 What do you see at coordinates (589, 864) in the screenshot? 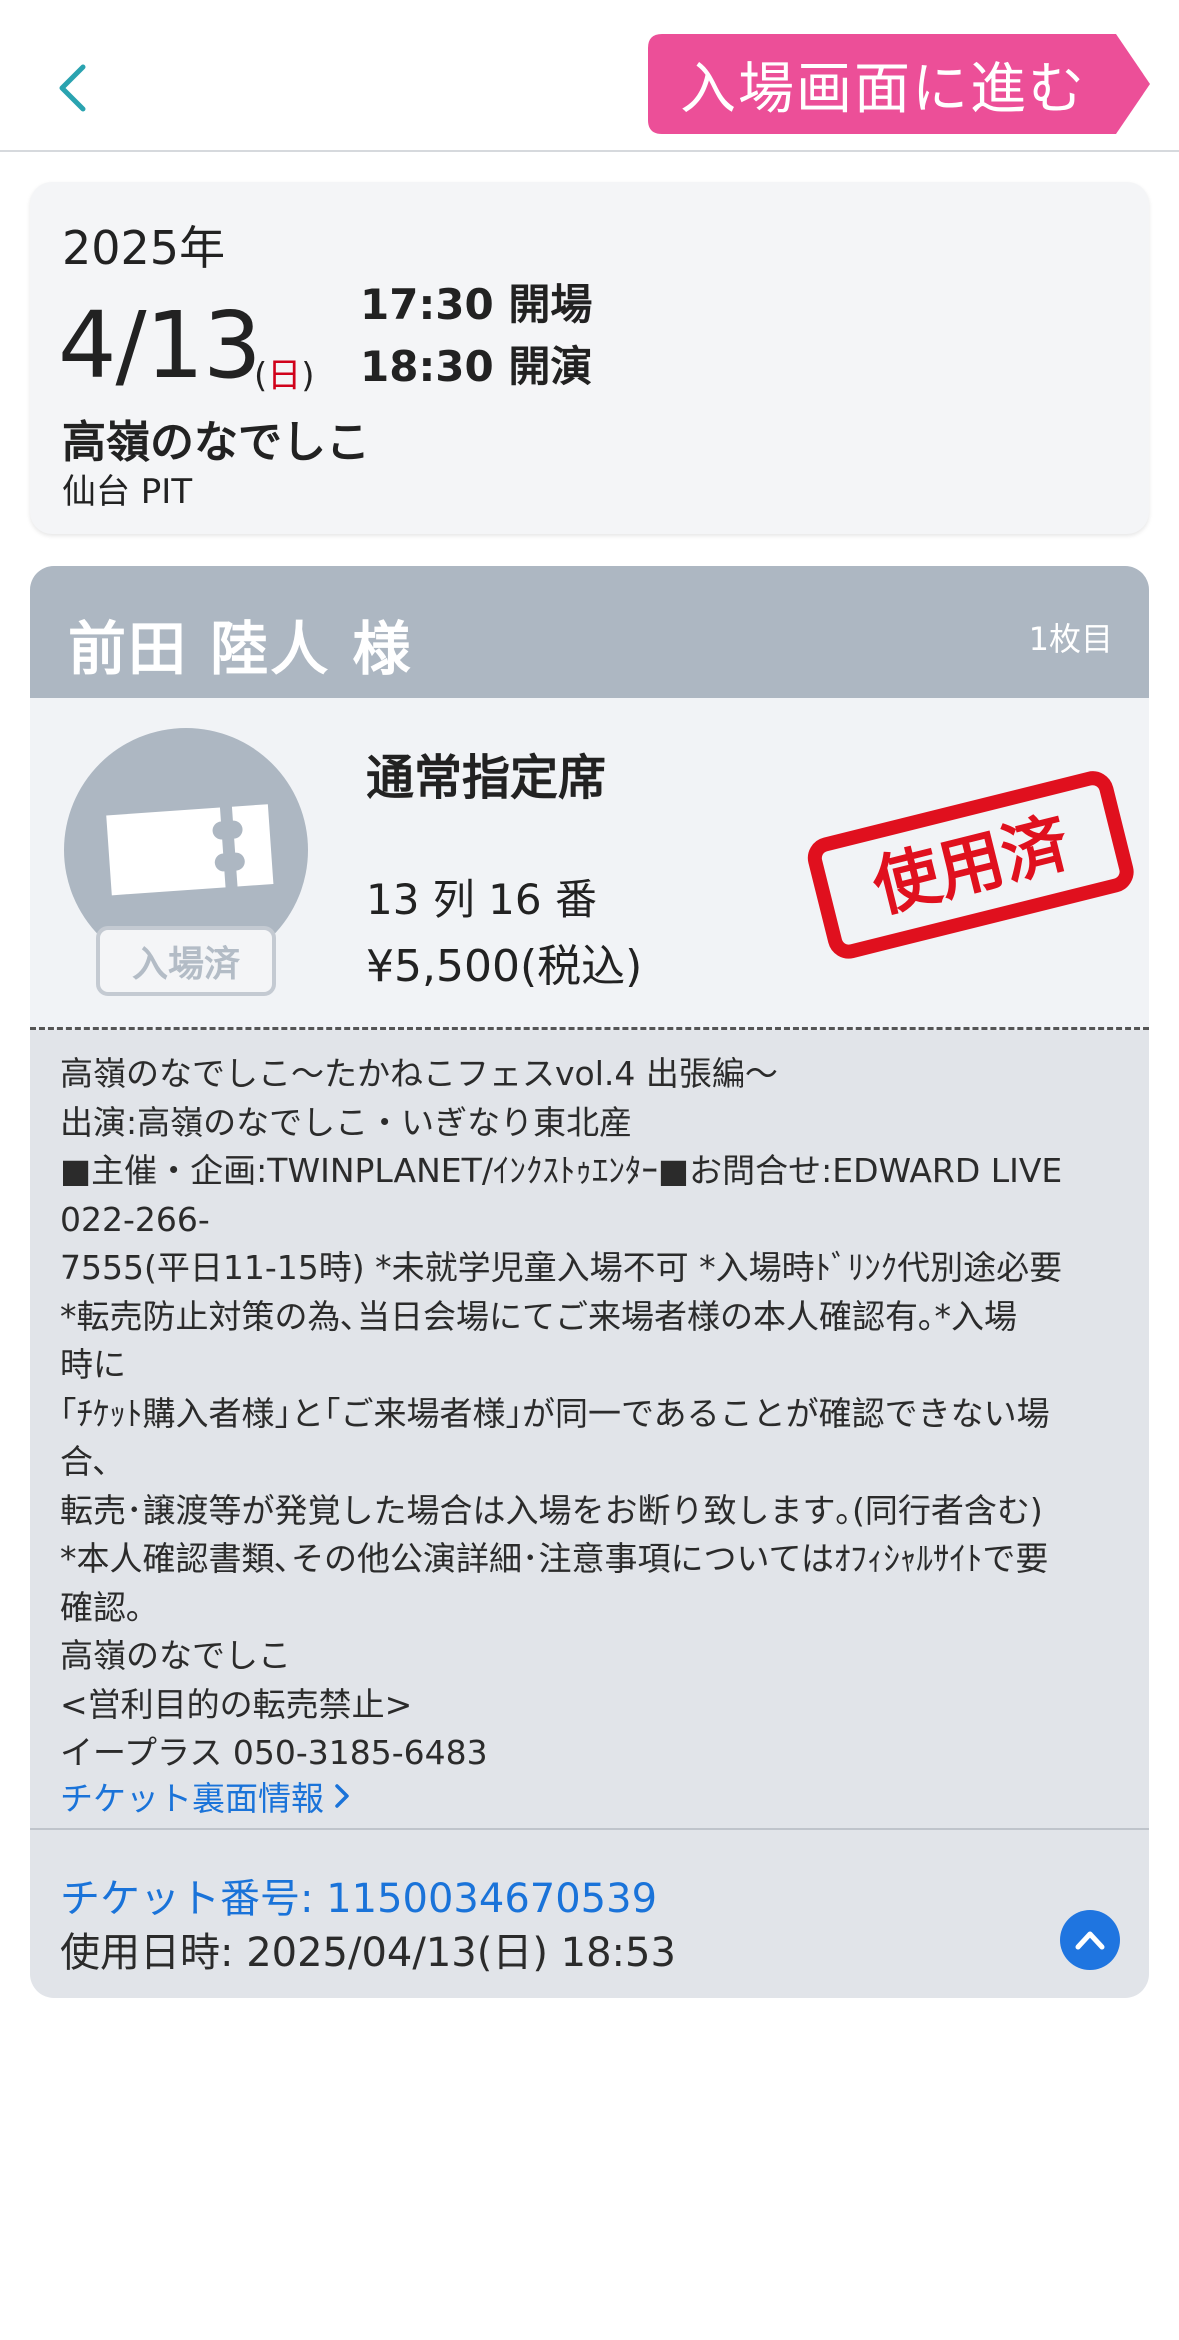
I see `ticket-seat-section: 入場済 通常指定席 13 列 16 番 ¥5,500(税込) 使用済` at bounding box center [589, 864].